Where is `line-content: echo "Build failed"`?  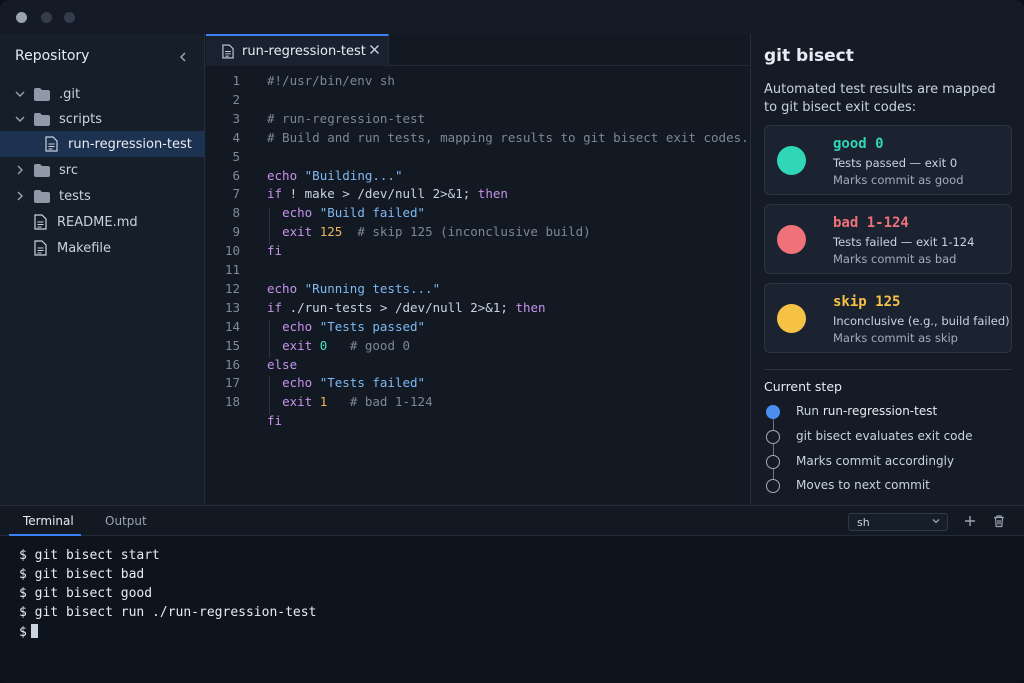 line-content: echo "Build failed" is located at coordinates (354, 213).